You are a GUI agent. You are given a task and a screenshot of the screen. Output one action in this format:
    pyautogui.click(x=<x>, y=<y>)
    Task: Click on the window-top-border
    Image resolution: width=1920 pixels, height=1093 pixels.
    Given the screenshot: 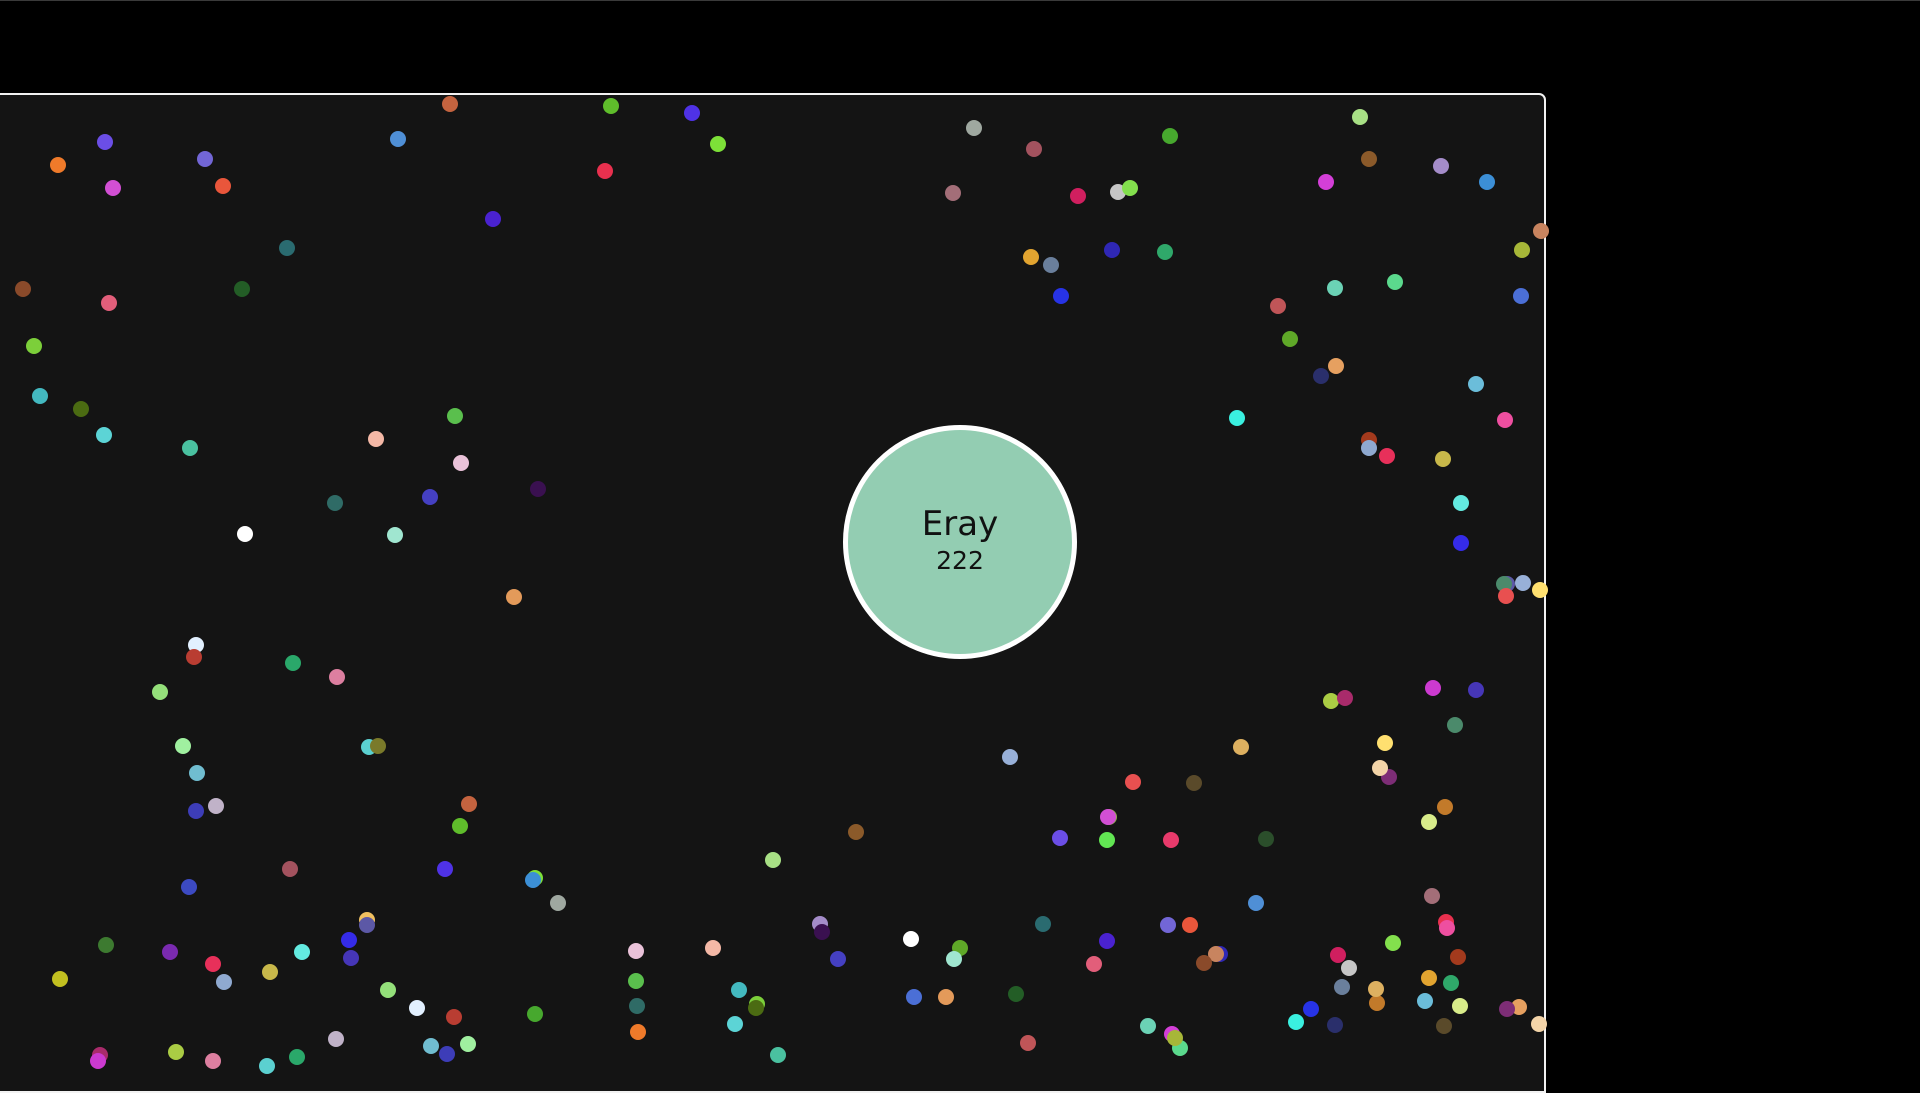 What is the action you would take?
    pyautogui.click(x=960, y=0)
    